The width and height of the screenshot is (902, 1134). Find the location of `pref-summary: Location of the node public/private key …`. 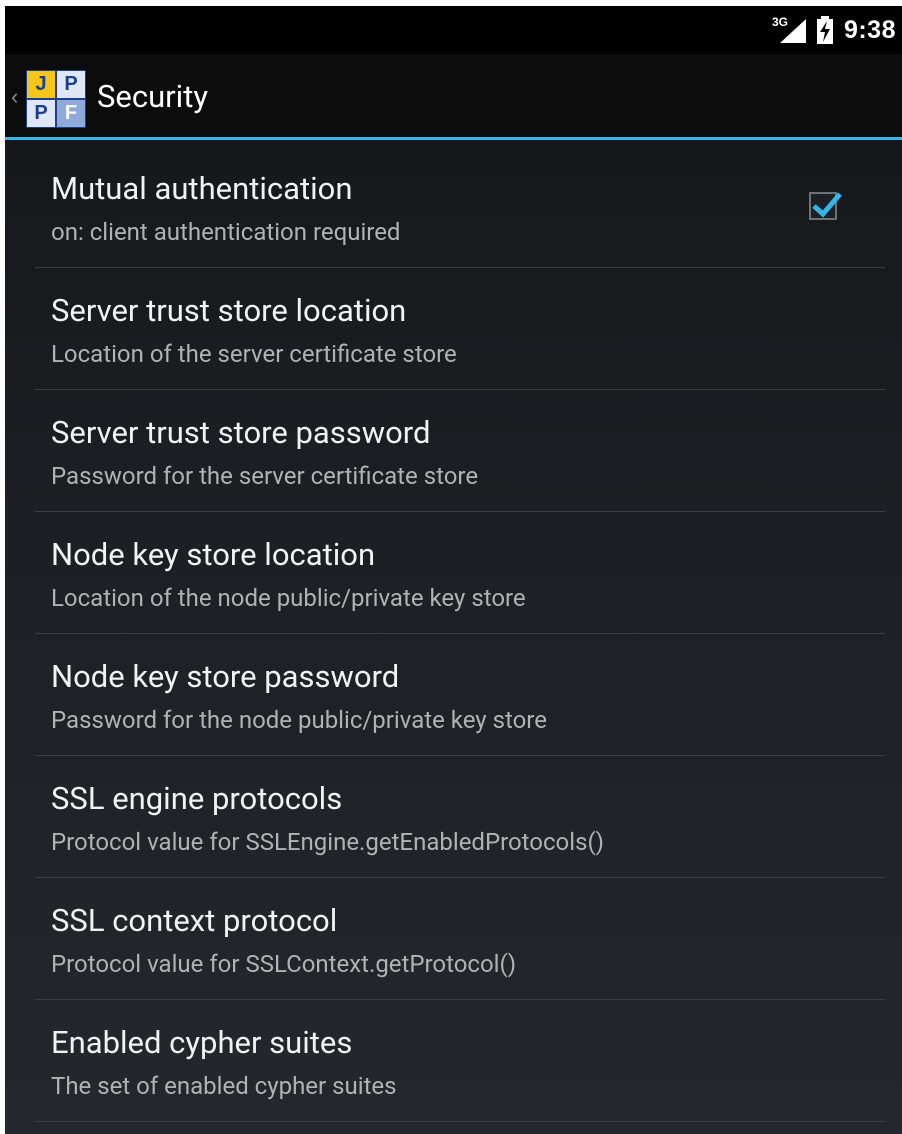

pref-summary: Location of the node public/private key … is located at coordinates (288, 598).